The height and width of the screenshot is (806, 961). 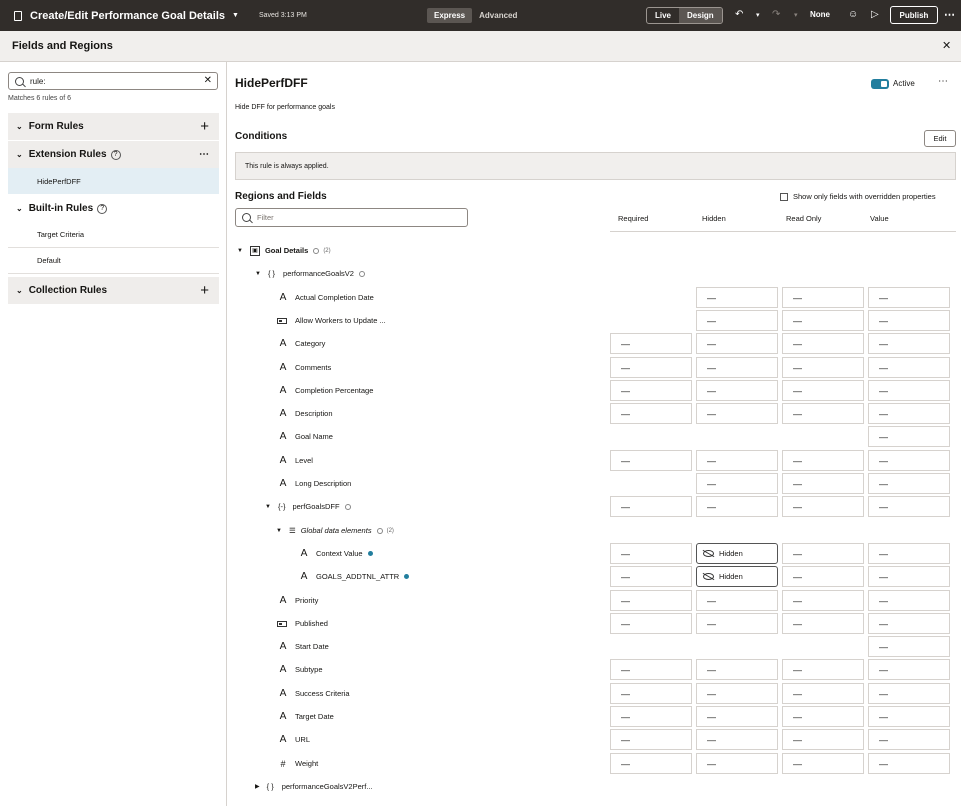 I want to click on edit-conditions-button: Edit, so click(x=940, y=138).